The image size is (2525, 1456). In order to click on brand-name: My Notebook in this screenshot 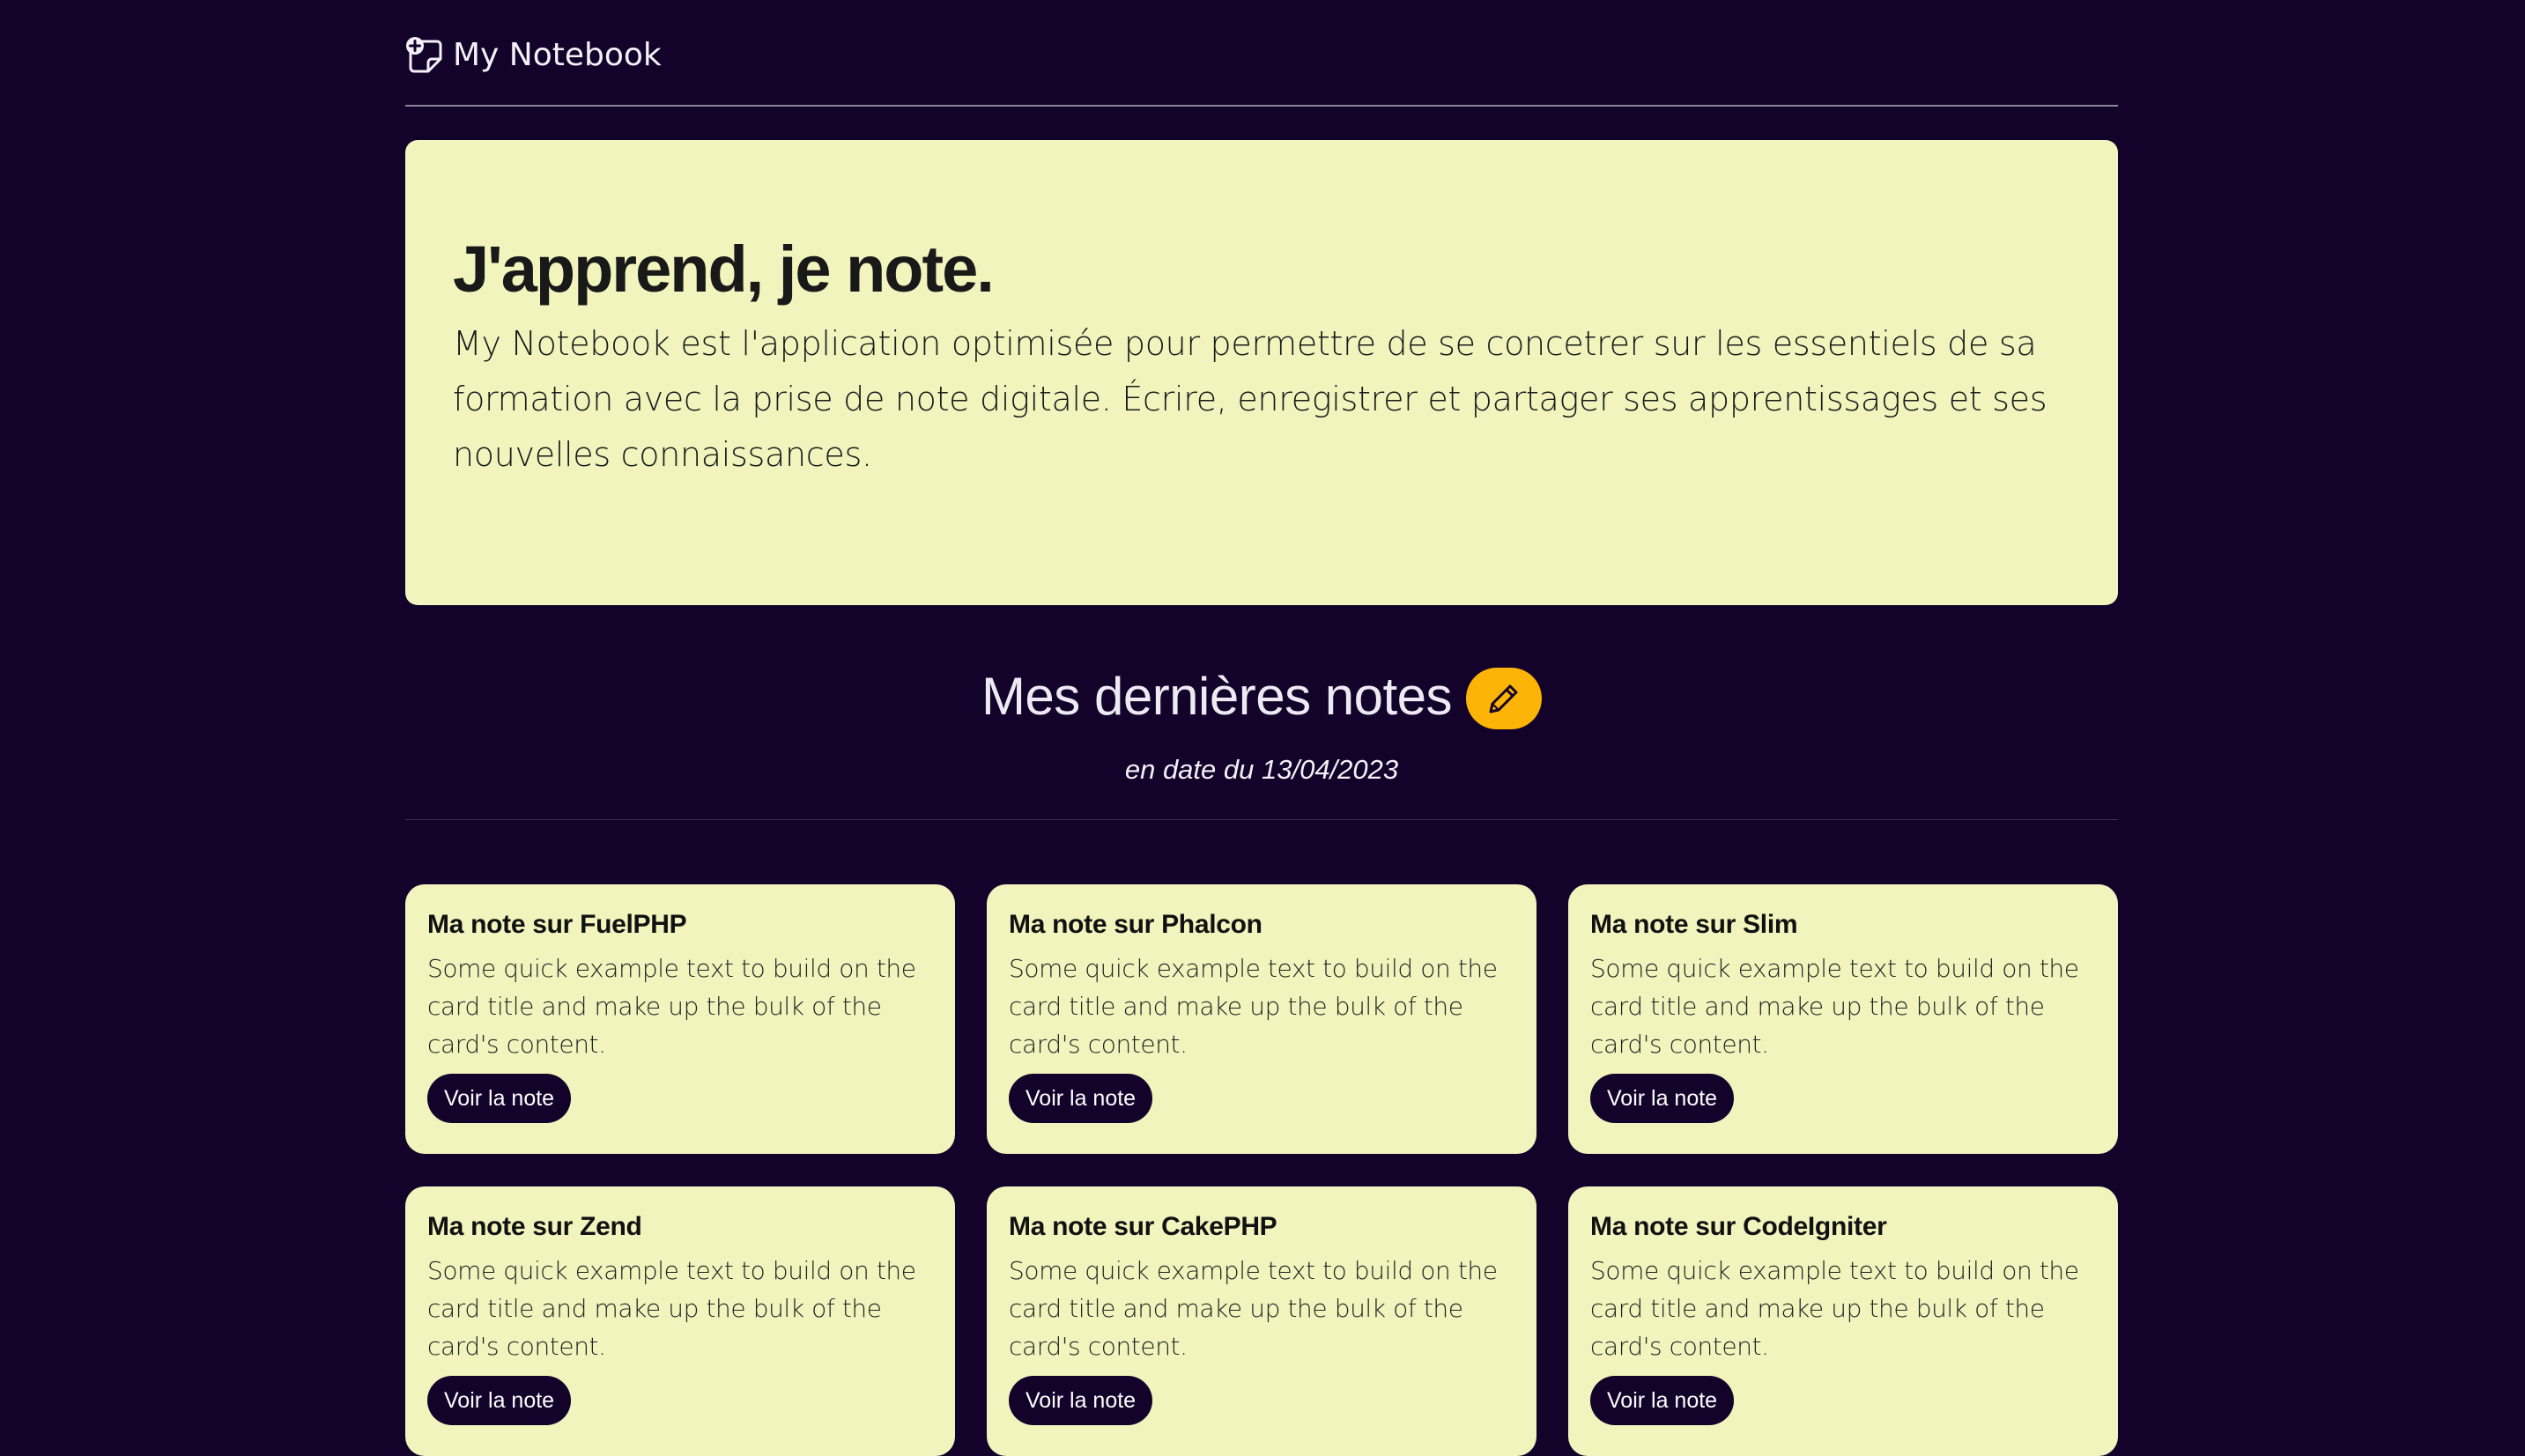, I will do `click(557, 55)`.